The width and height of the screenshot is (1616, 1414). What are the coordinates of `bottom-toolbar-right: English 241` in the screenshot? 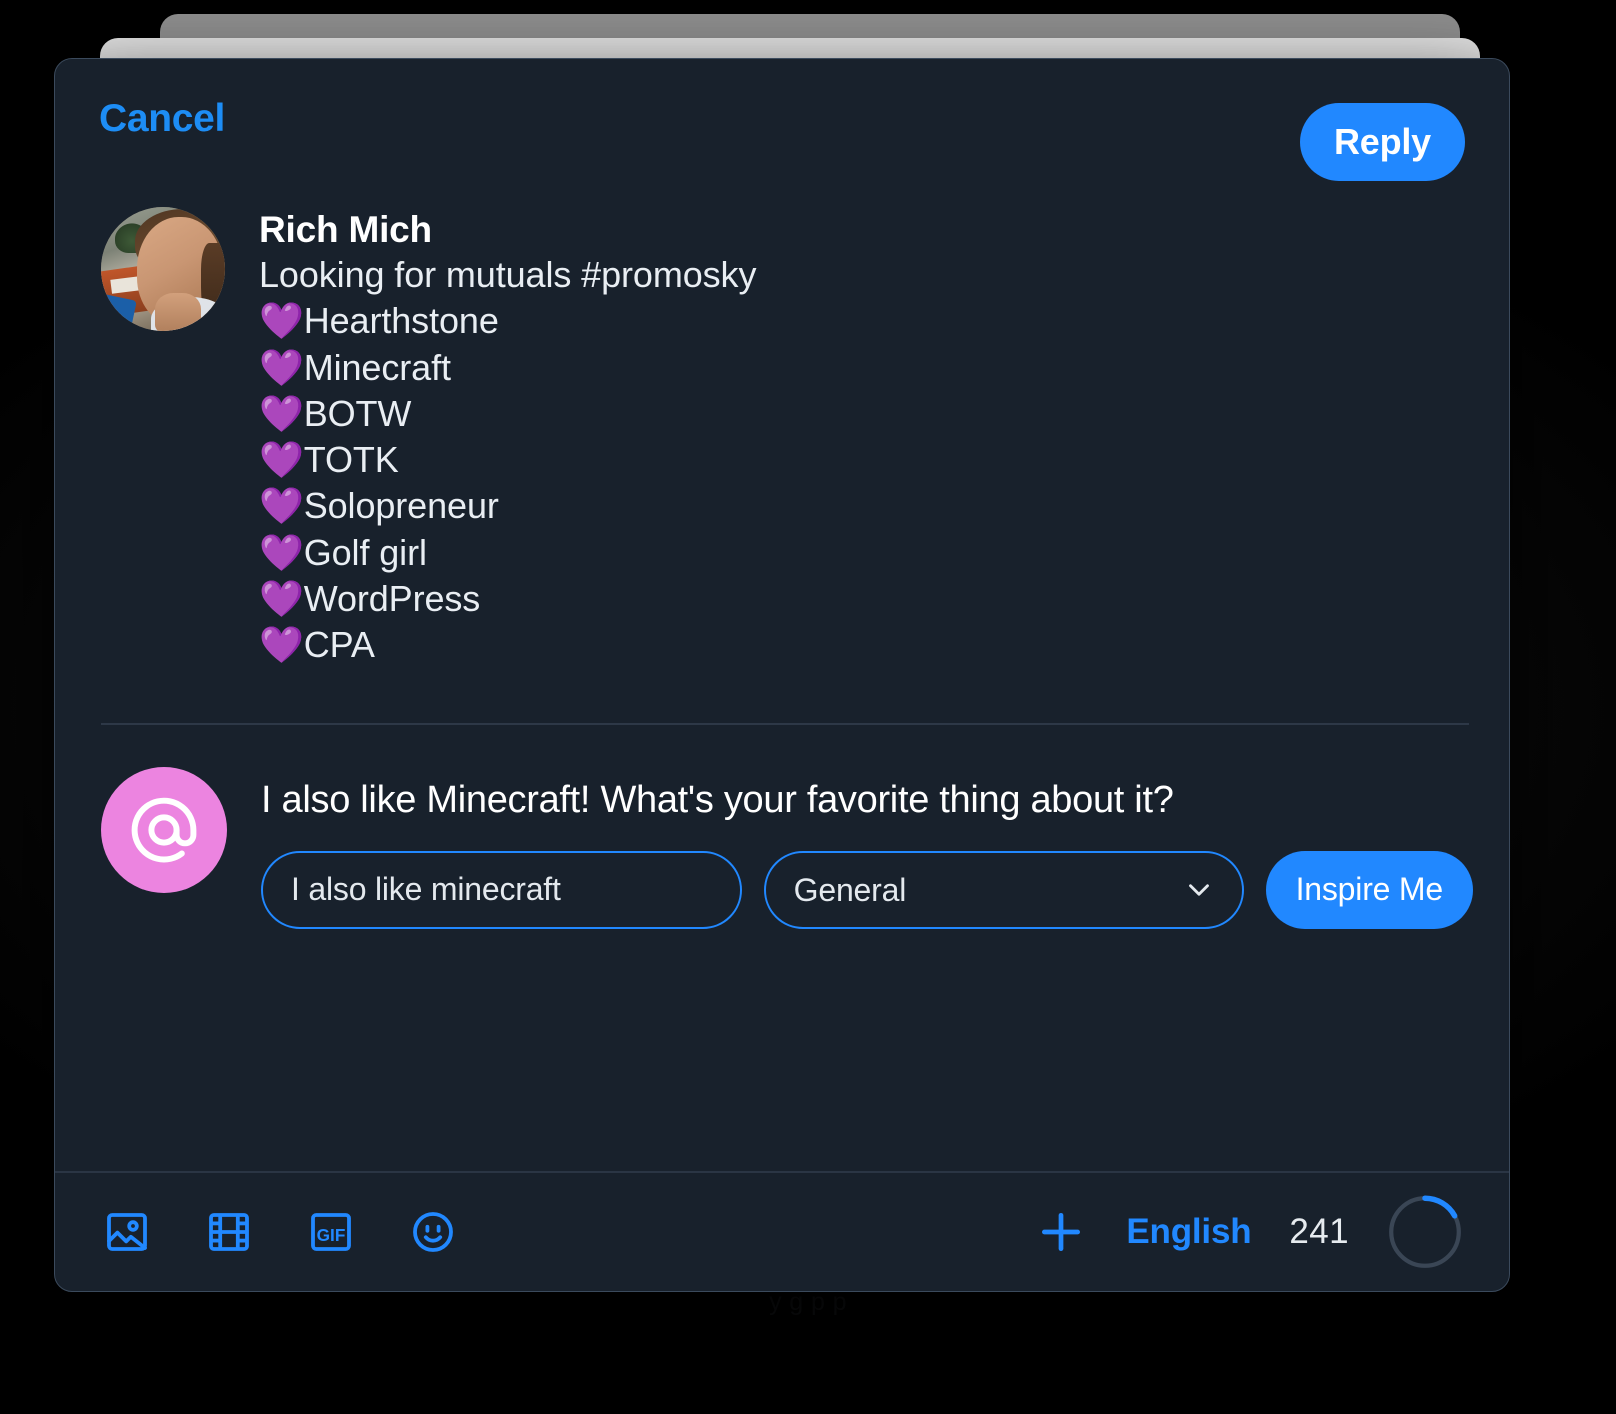 It's located at (1248, 1232).